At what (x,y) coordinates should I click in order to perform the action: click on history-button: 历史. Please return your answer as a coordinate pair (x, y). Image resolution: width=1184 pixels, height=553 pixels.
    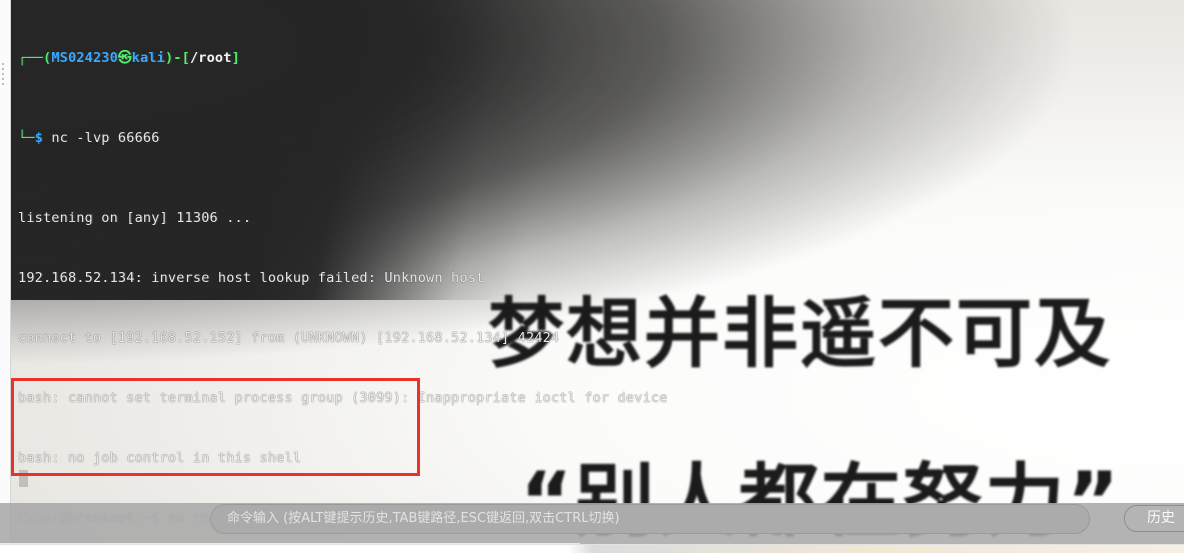
    Looking at the image, I should click on (1154, 518).